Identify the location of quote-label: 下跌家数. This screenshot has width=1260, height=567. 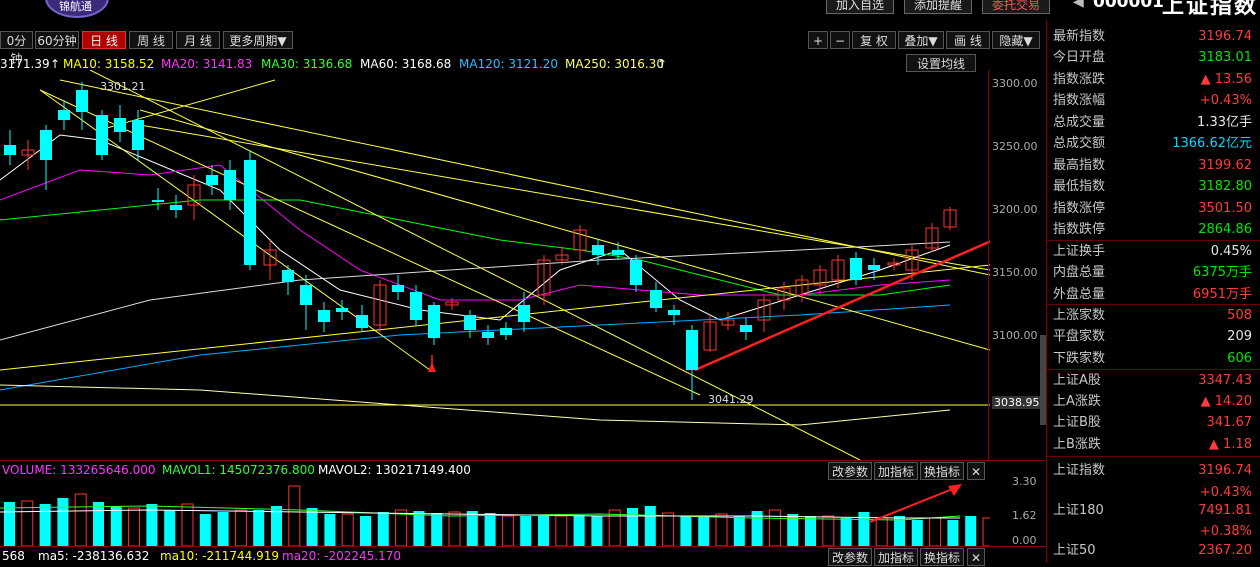
(1079, 358).